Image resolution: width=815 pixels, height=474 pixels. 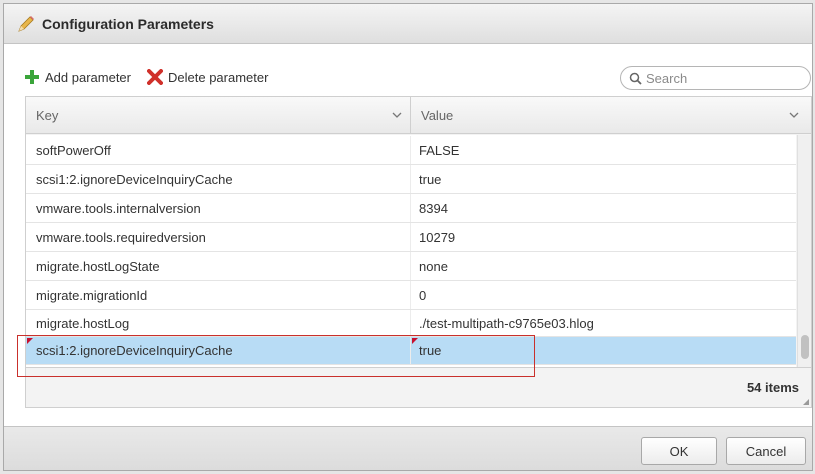 I want to click on table-row: migrate.hostLogState none, so click(x=411, y=266).